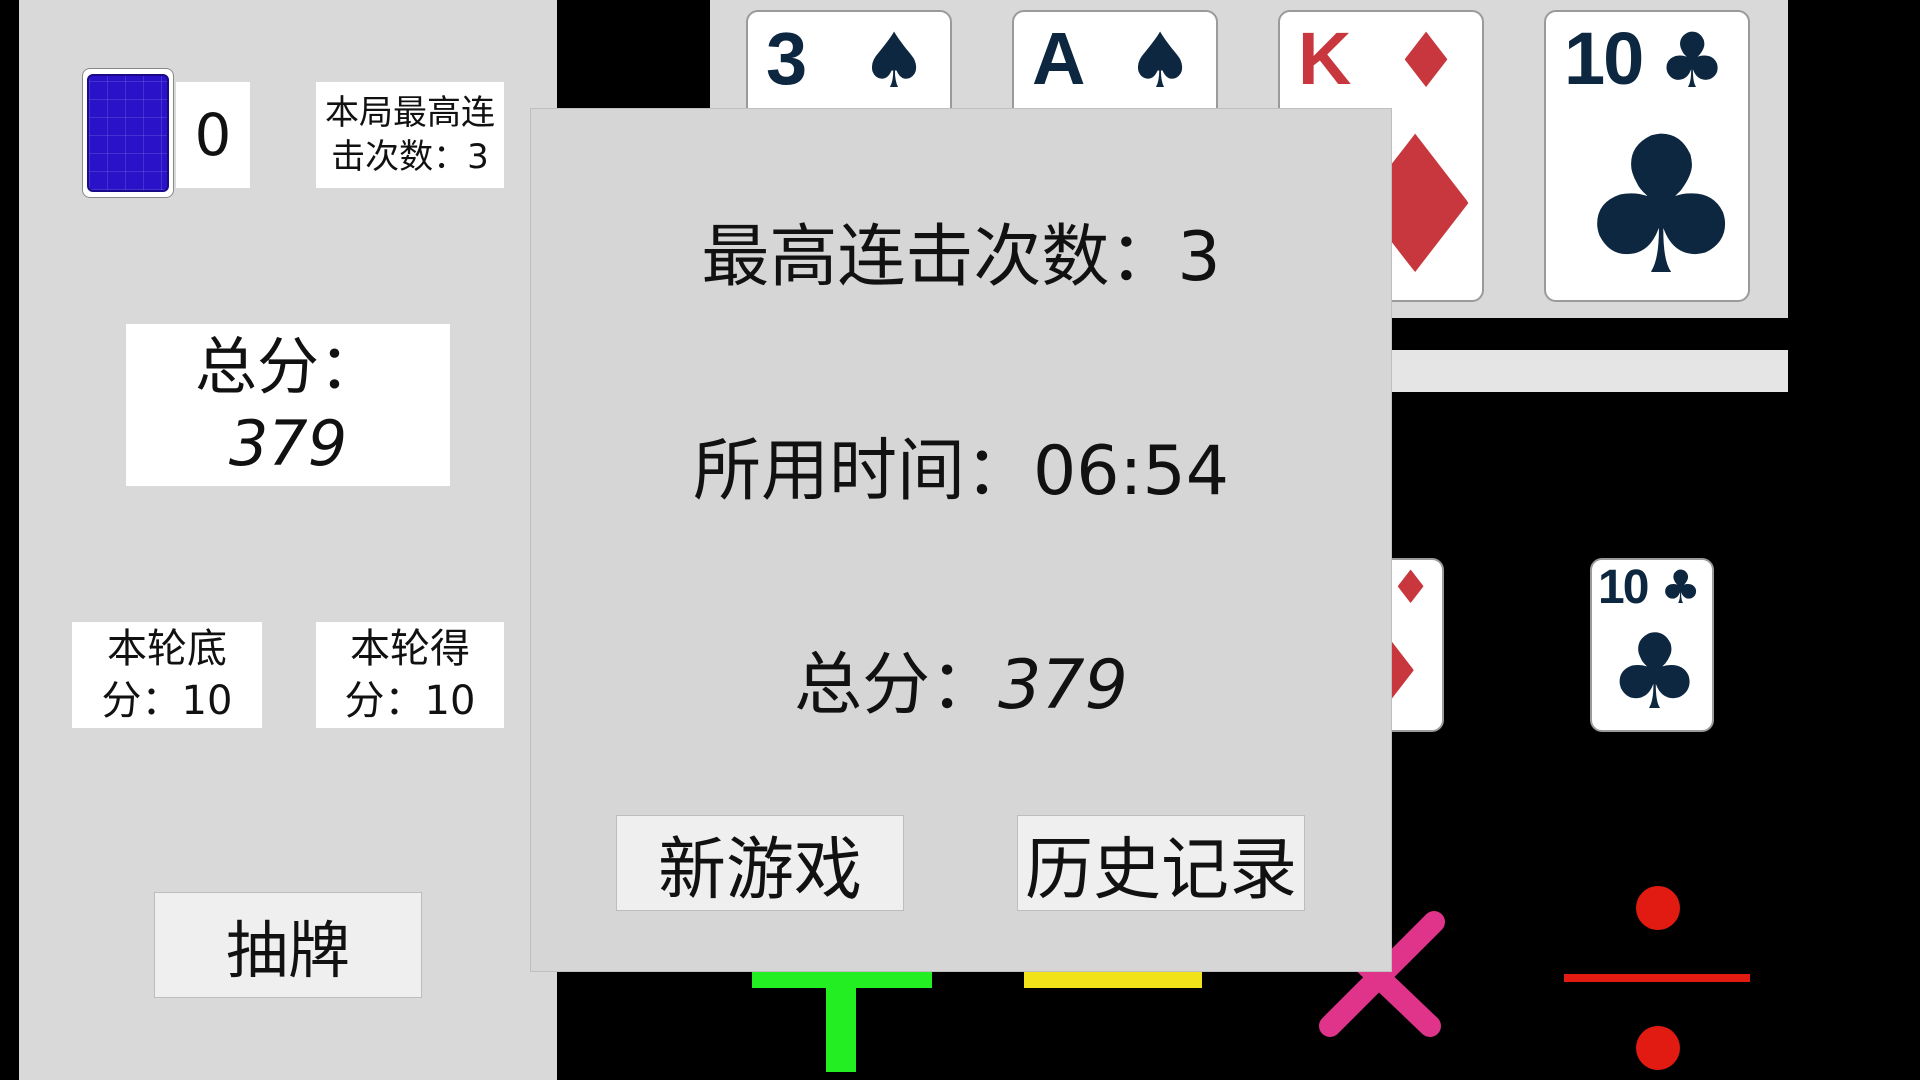  Describe the element at coordinates (786, 58) in the screenshot. I see `card-rank: 3` at that location.